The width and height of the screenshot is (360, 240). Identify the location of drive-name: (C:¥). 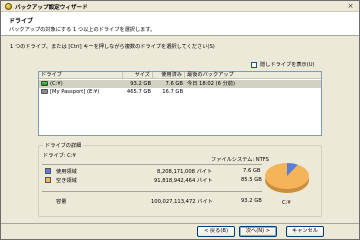
(56, 84).